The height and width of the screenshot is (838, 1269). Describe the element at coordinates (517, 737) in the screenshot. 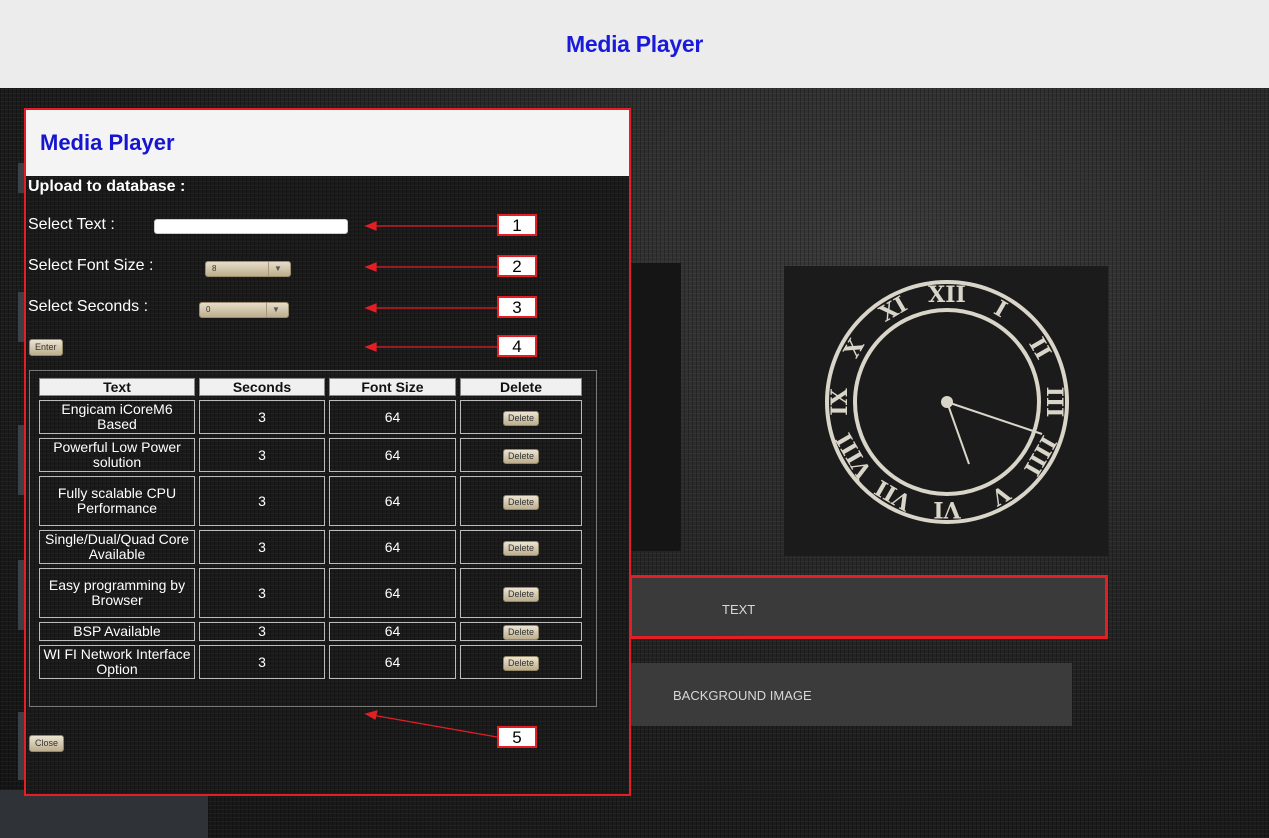

I see `annotation-tag: 5` at that location.